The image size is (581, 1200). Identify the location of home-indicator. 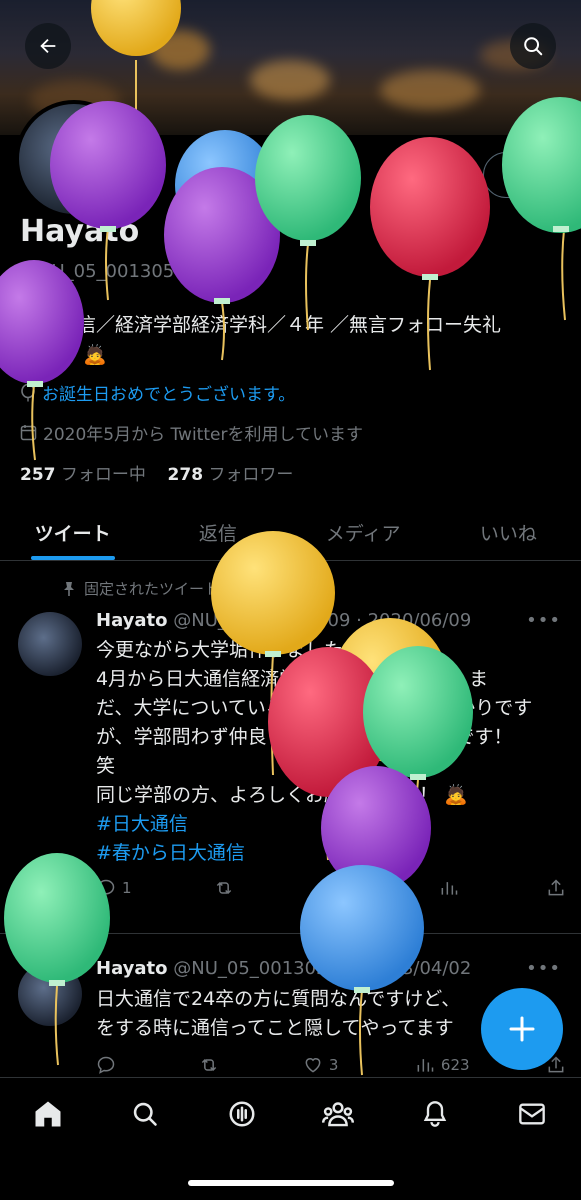
(291, 1183).